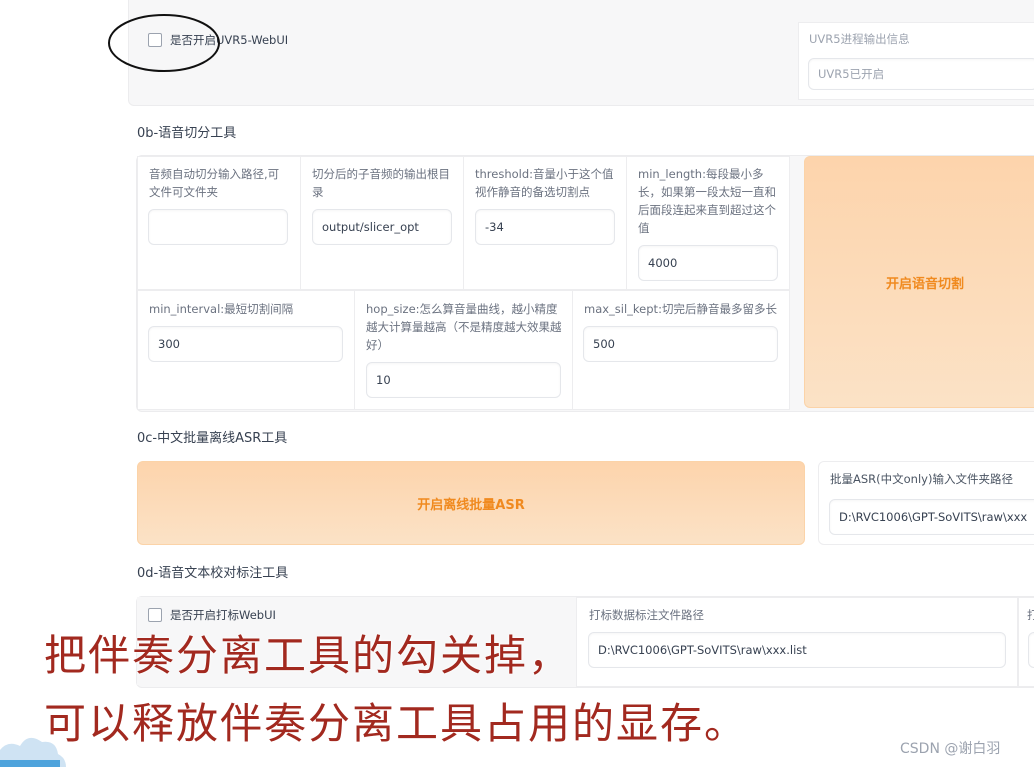  I want to click on label-tool-extra-label: 打, so click(1030, 615).